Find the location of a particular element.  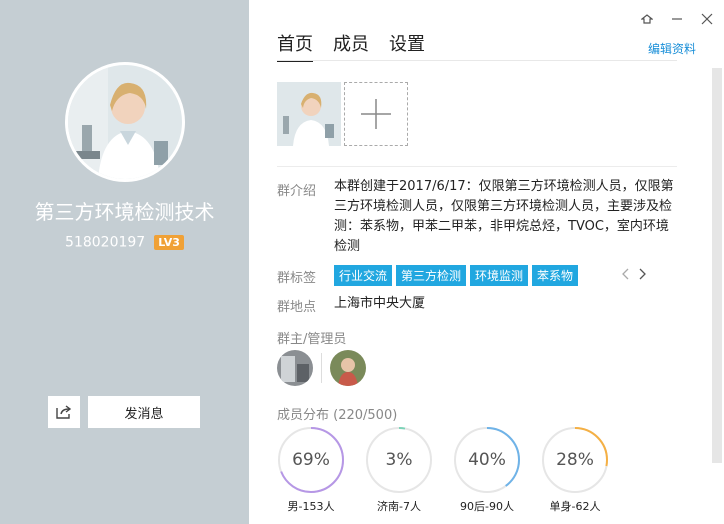

stat-label: 单身-62人 is located at coordinates (575, 506).